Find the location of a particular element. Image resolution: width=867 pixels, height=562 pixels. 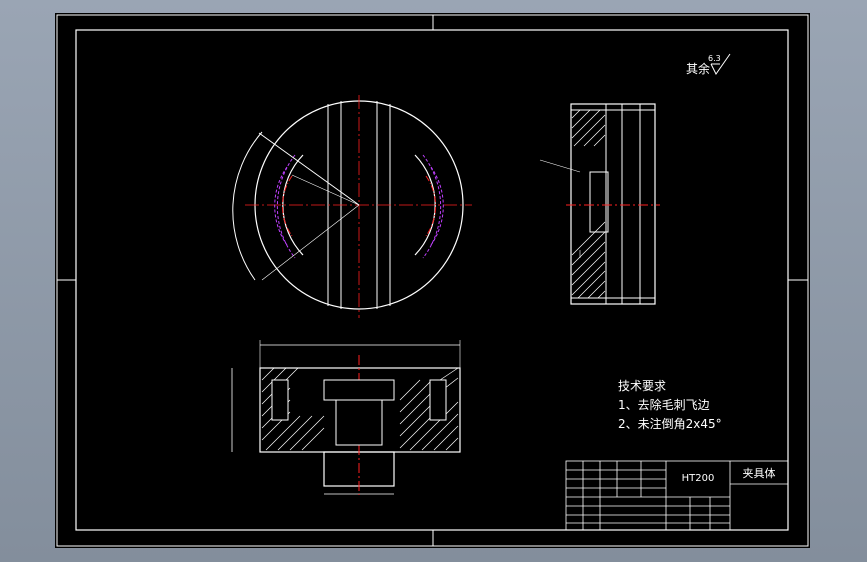

side-view is located at coordinates (599, 204).